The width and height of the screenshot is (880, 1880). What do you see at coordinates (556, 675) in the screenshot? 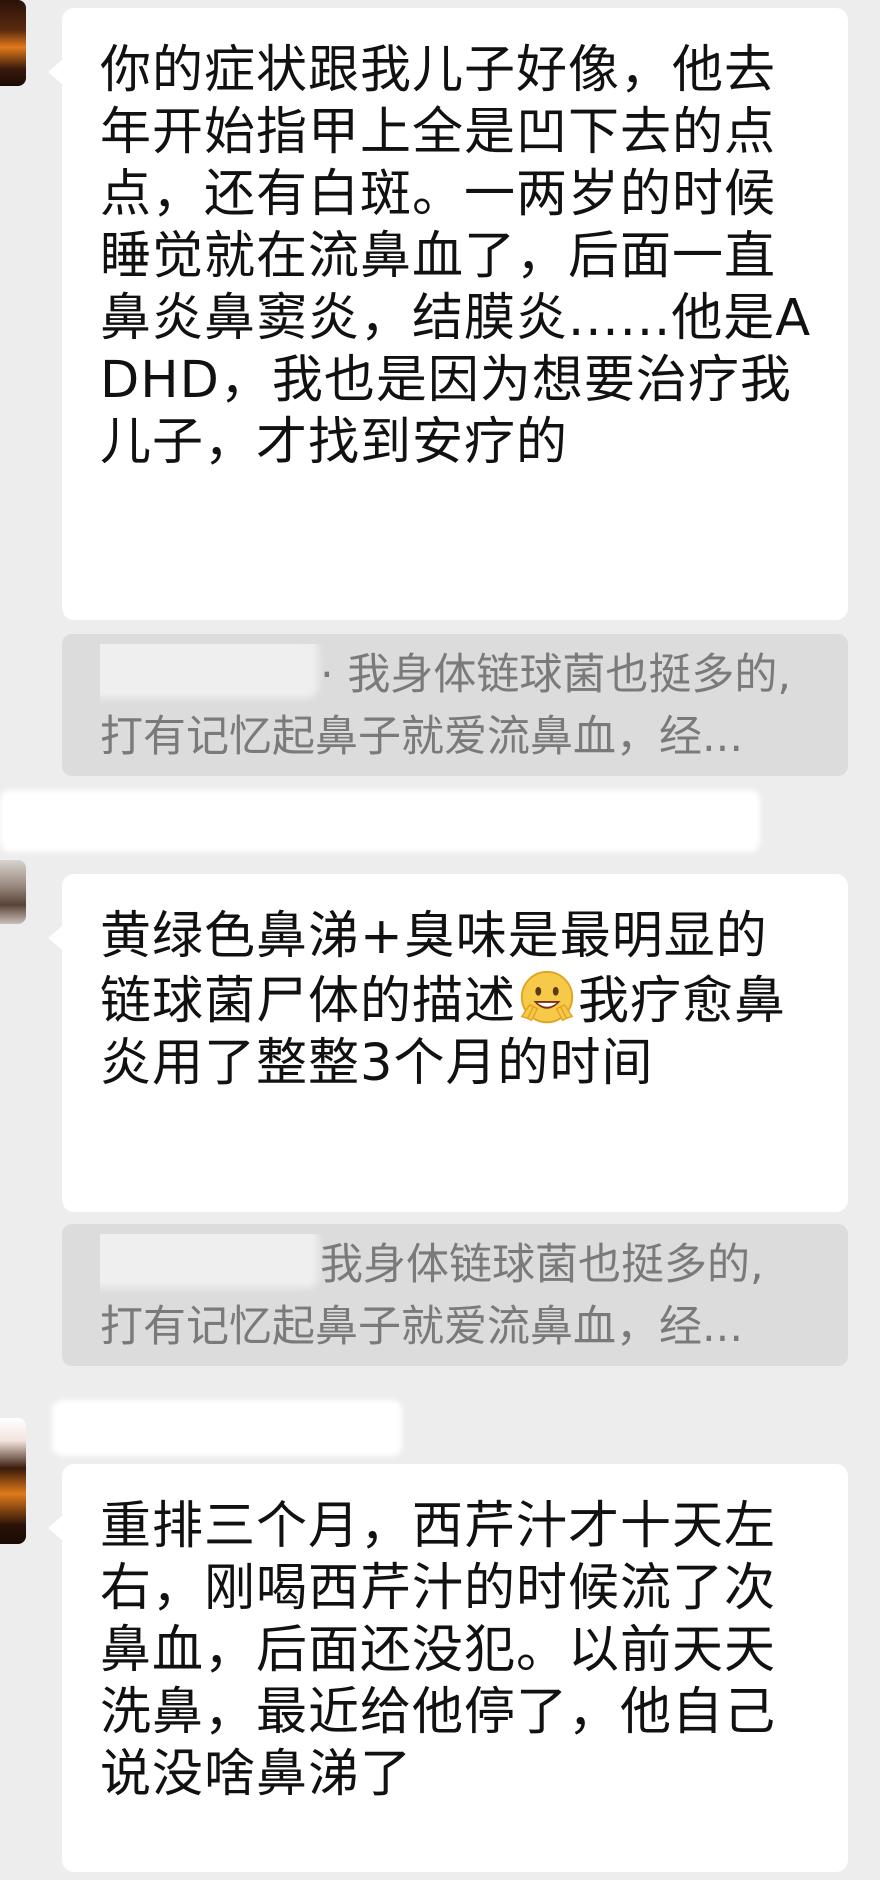
I see `quote-text-line-1: · 我身体链球菌也挺多的,` at bounding box center [556, 675].